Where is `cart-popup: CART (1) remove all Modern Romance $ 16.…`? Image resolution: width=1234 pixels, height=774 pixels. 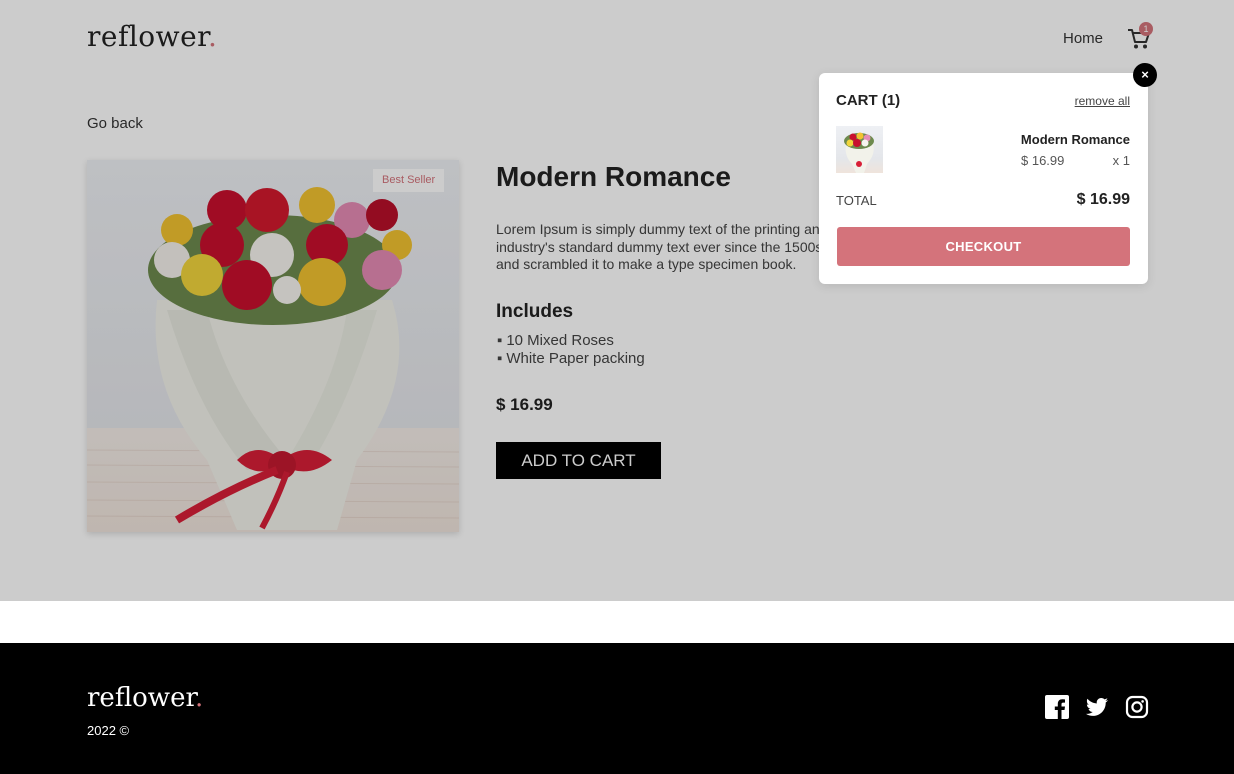
cart-popup: CART (1) remove all Modern Romance $ 16.… is located at coordinates (983, 178).